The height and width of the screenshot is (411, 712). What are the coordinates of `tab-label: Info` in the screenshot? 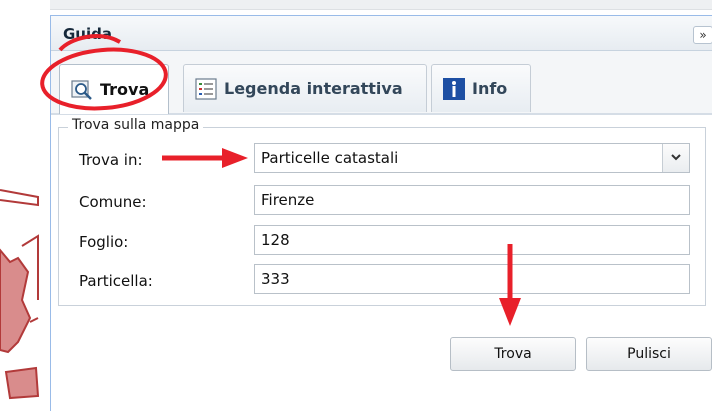 It's located at (490, 88).